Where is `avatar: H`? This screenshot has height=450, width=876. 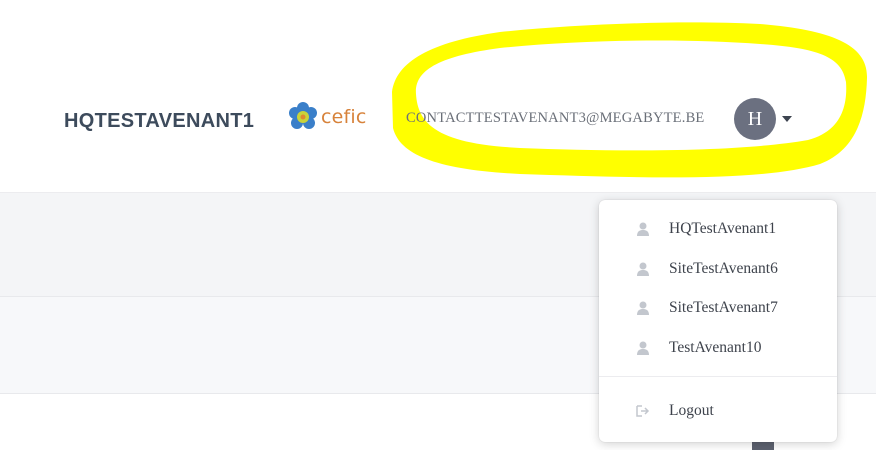 avatar: H is located at coordinates (755, 119).